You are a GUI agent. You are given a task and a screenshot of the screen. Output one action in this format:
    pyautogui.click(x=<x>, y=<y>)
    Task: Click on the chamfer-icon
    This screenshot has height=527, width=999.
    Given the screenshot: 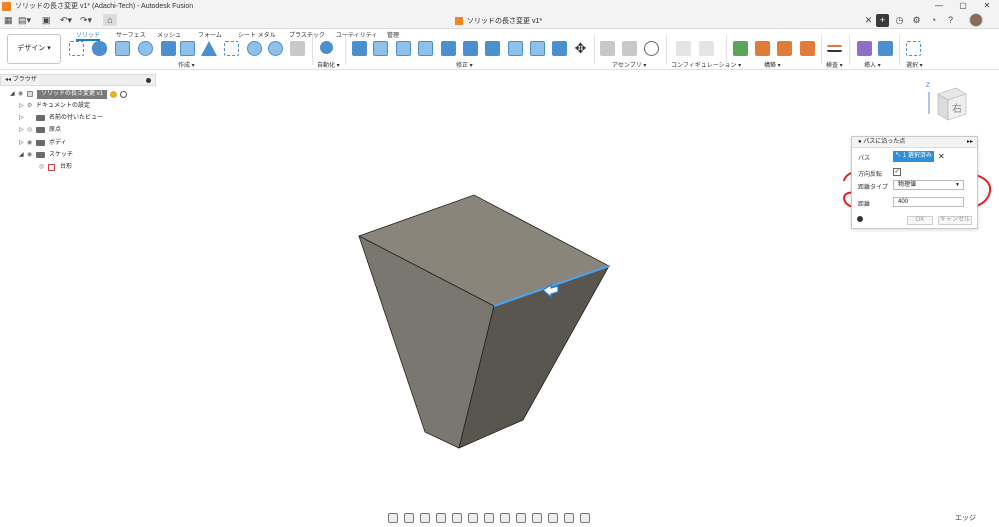 What is the action you would take?
    pyautogui.click(x=403, y=48)
    